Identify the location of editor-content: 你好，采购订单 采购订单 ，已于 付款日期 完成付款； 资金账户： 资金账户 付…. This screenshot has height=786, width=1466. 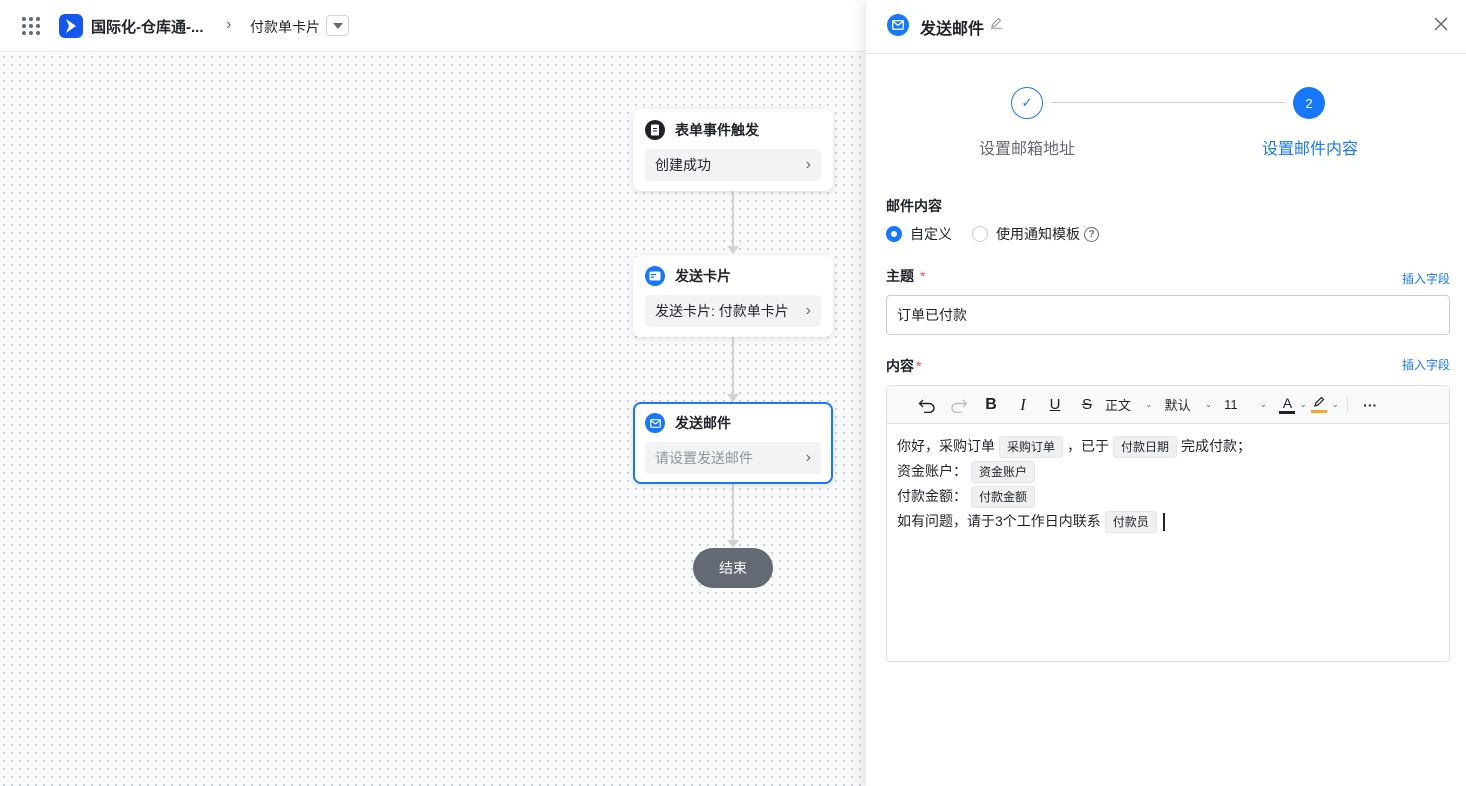
(1168, 484).